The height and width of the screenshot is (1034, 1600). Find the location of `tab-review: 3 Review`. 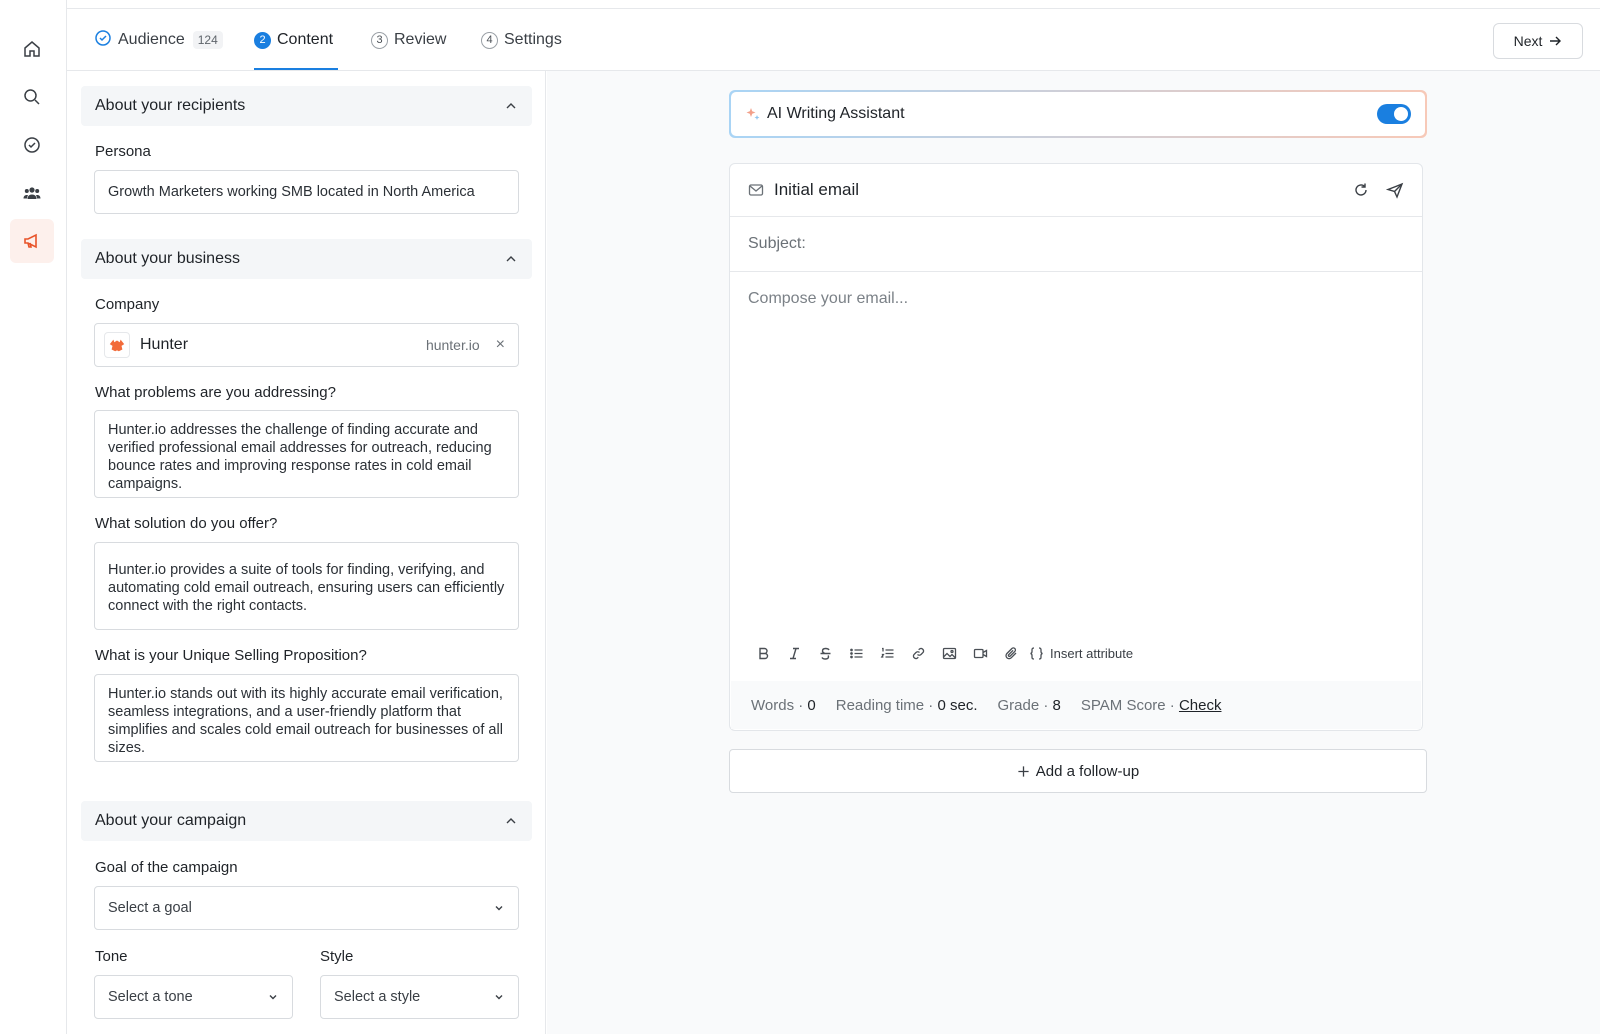

tab-review: 3 Review is located at coordinates (408, 40).